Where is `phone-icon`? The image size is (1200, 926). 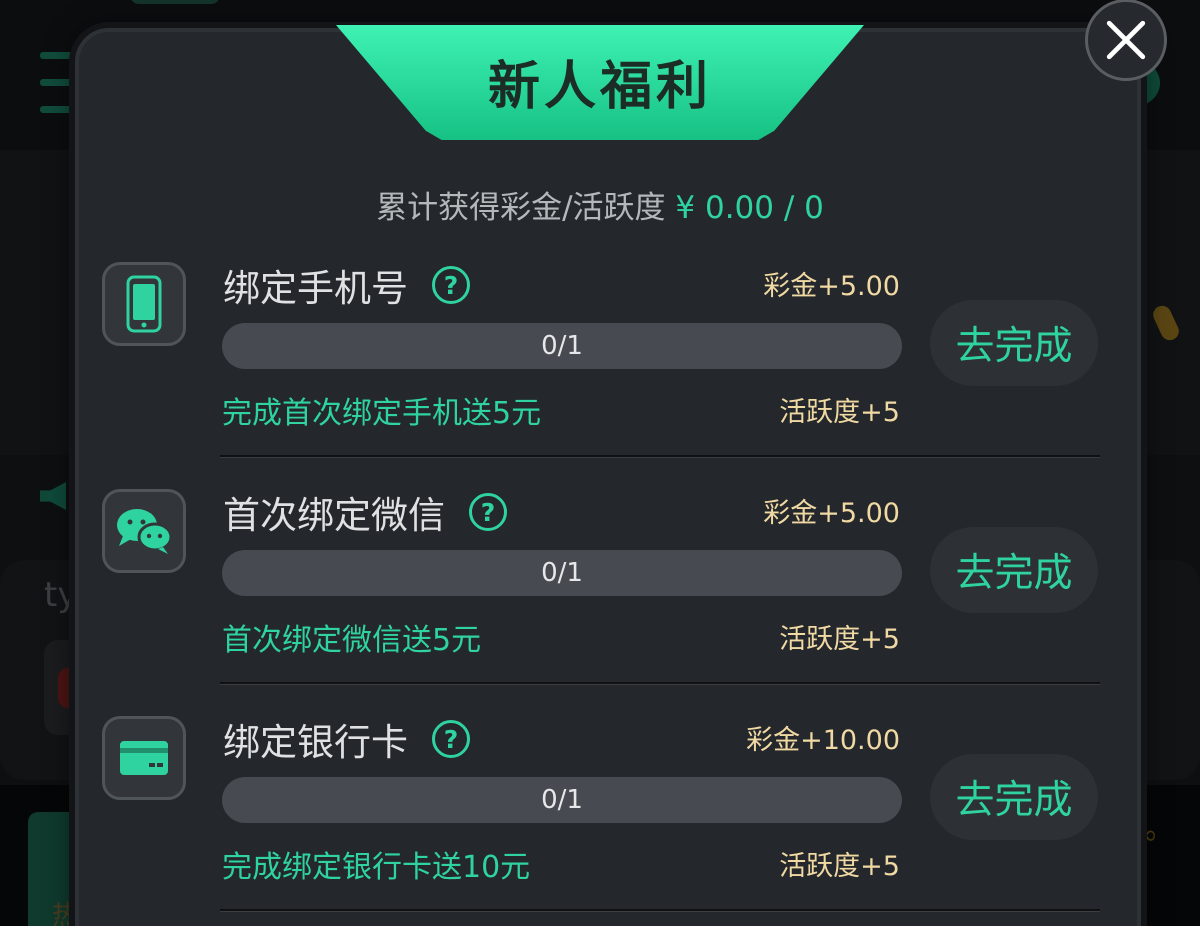 phone-icon is located at coordinates (144, 304).